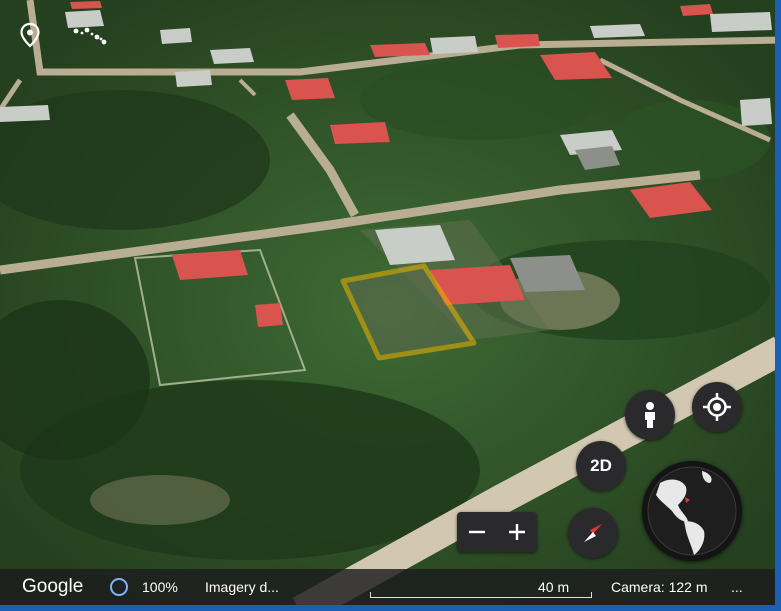  What do you see at coordinates (659, 587) in the screenshot?
I see `camera-altitude: Camera: 122 m` at bounding box center [659, 587].